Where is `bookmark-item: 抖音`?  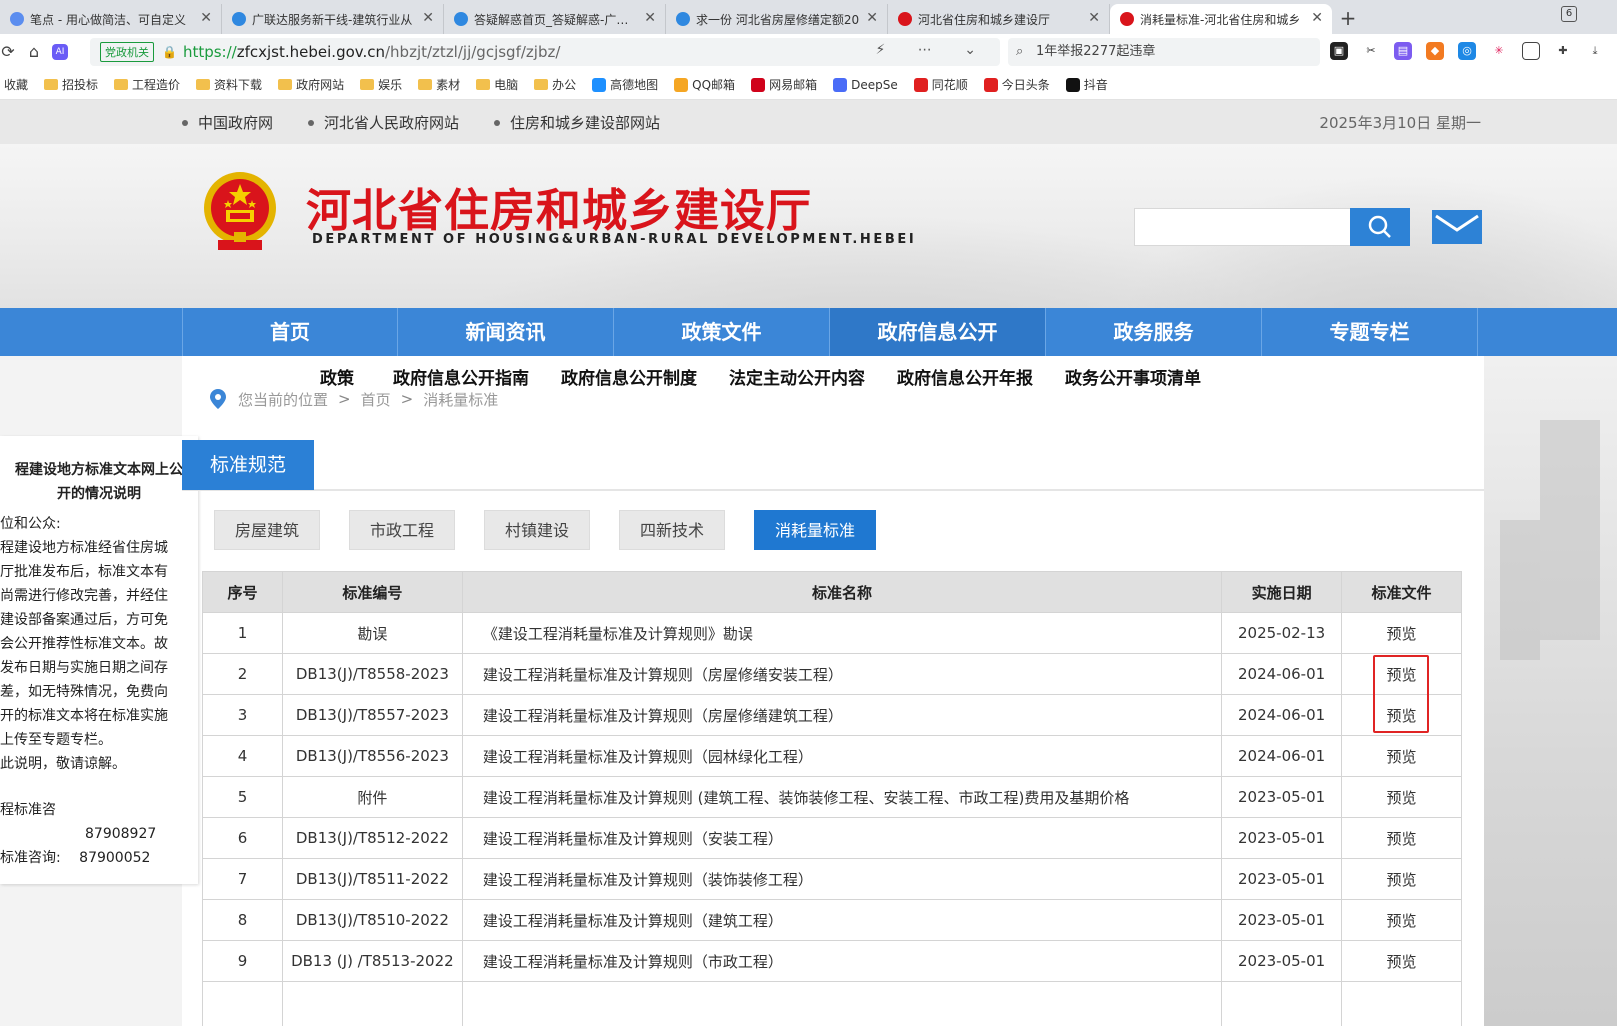 bookmark-item: 抖音 is located at coordinates (1086, 84).